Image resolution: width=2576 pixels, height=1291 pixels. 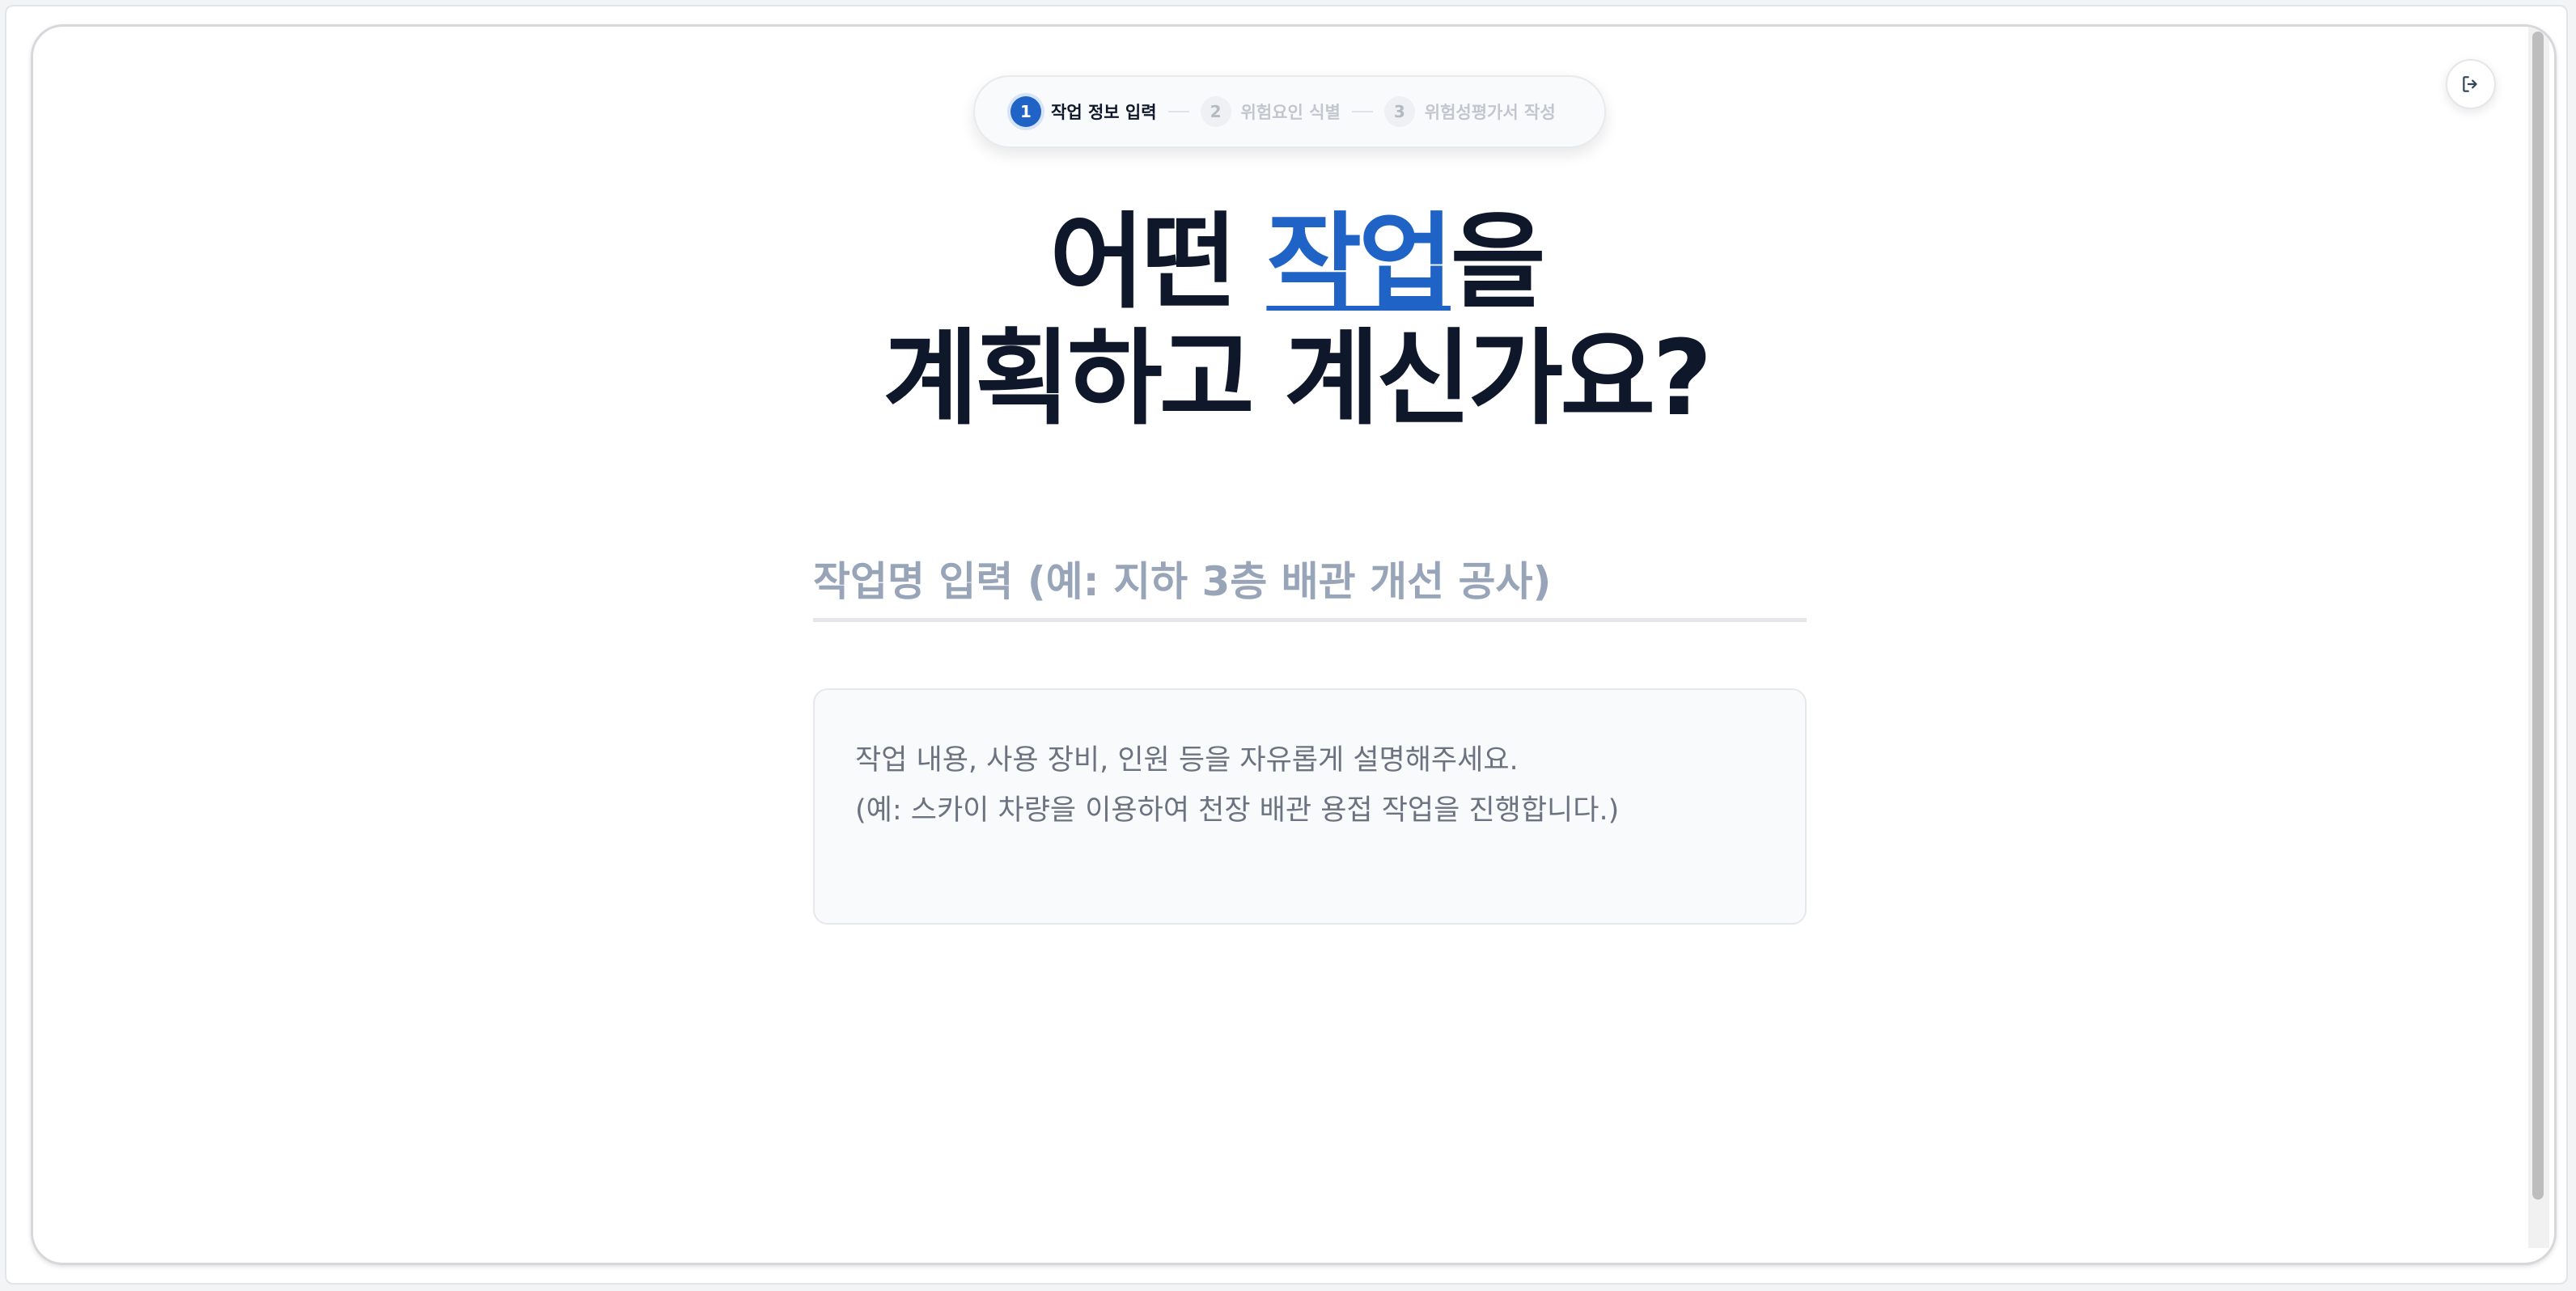 I want to click on step-2: 2 위험요인 식별, so click(x=1270, y=111).